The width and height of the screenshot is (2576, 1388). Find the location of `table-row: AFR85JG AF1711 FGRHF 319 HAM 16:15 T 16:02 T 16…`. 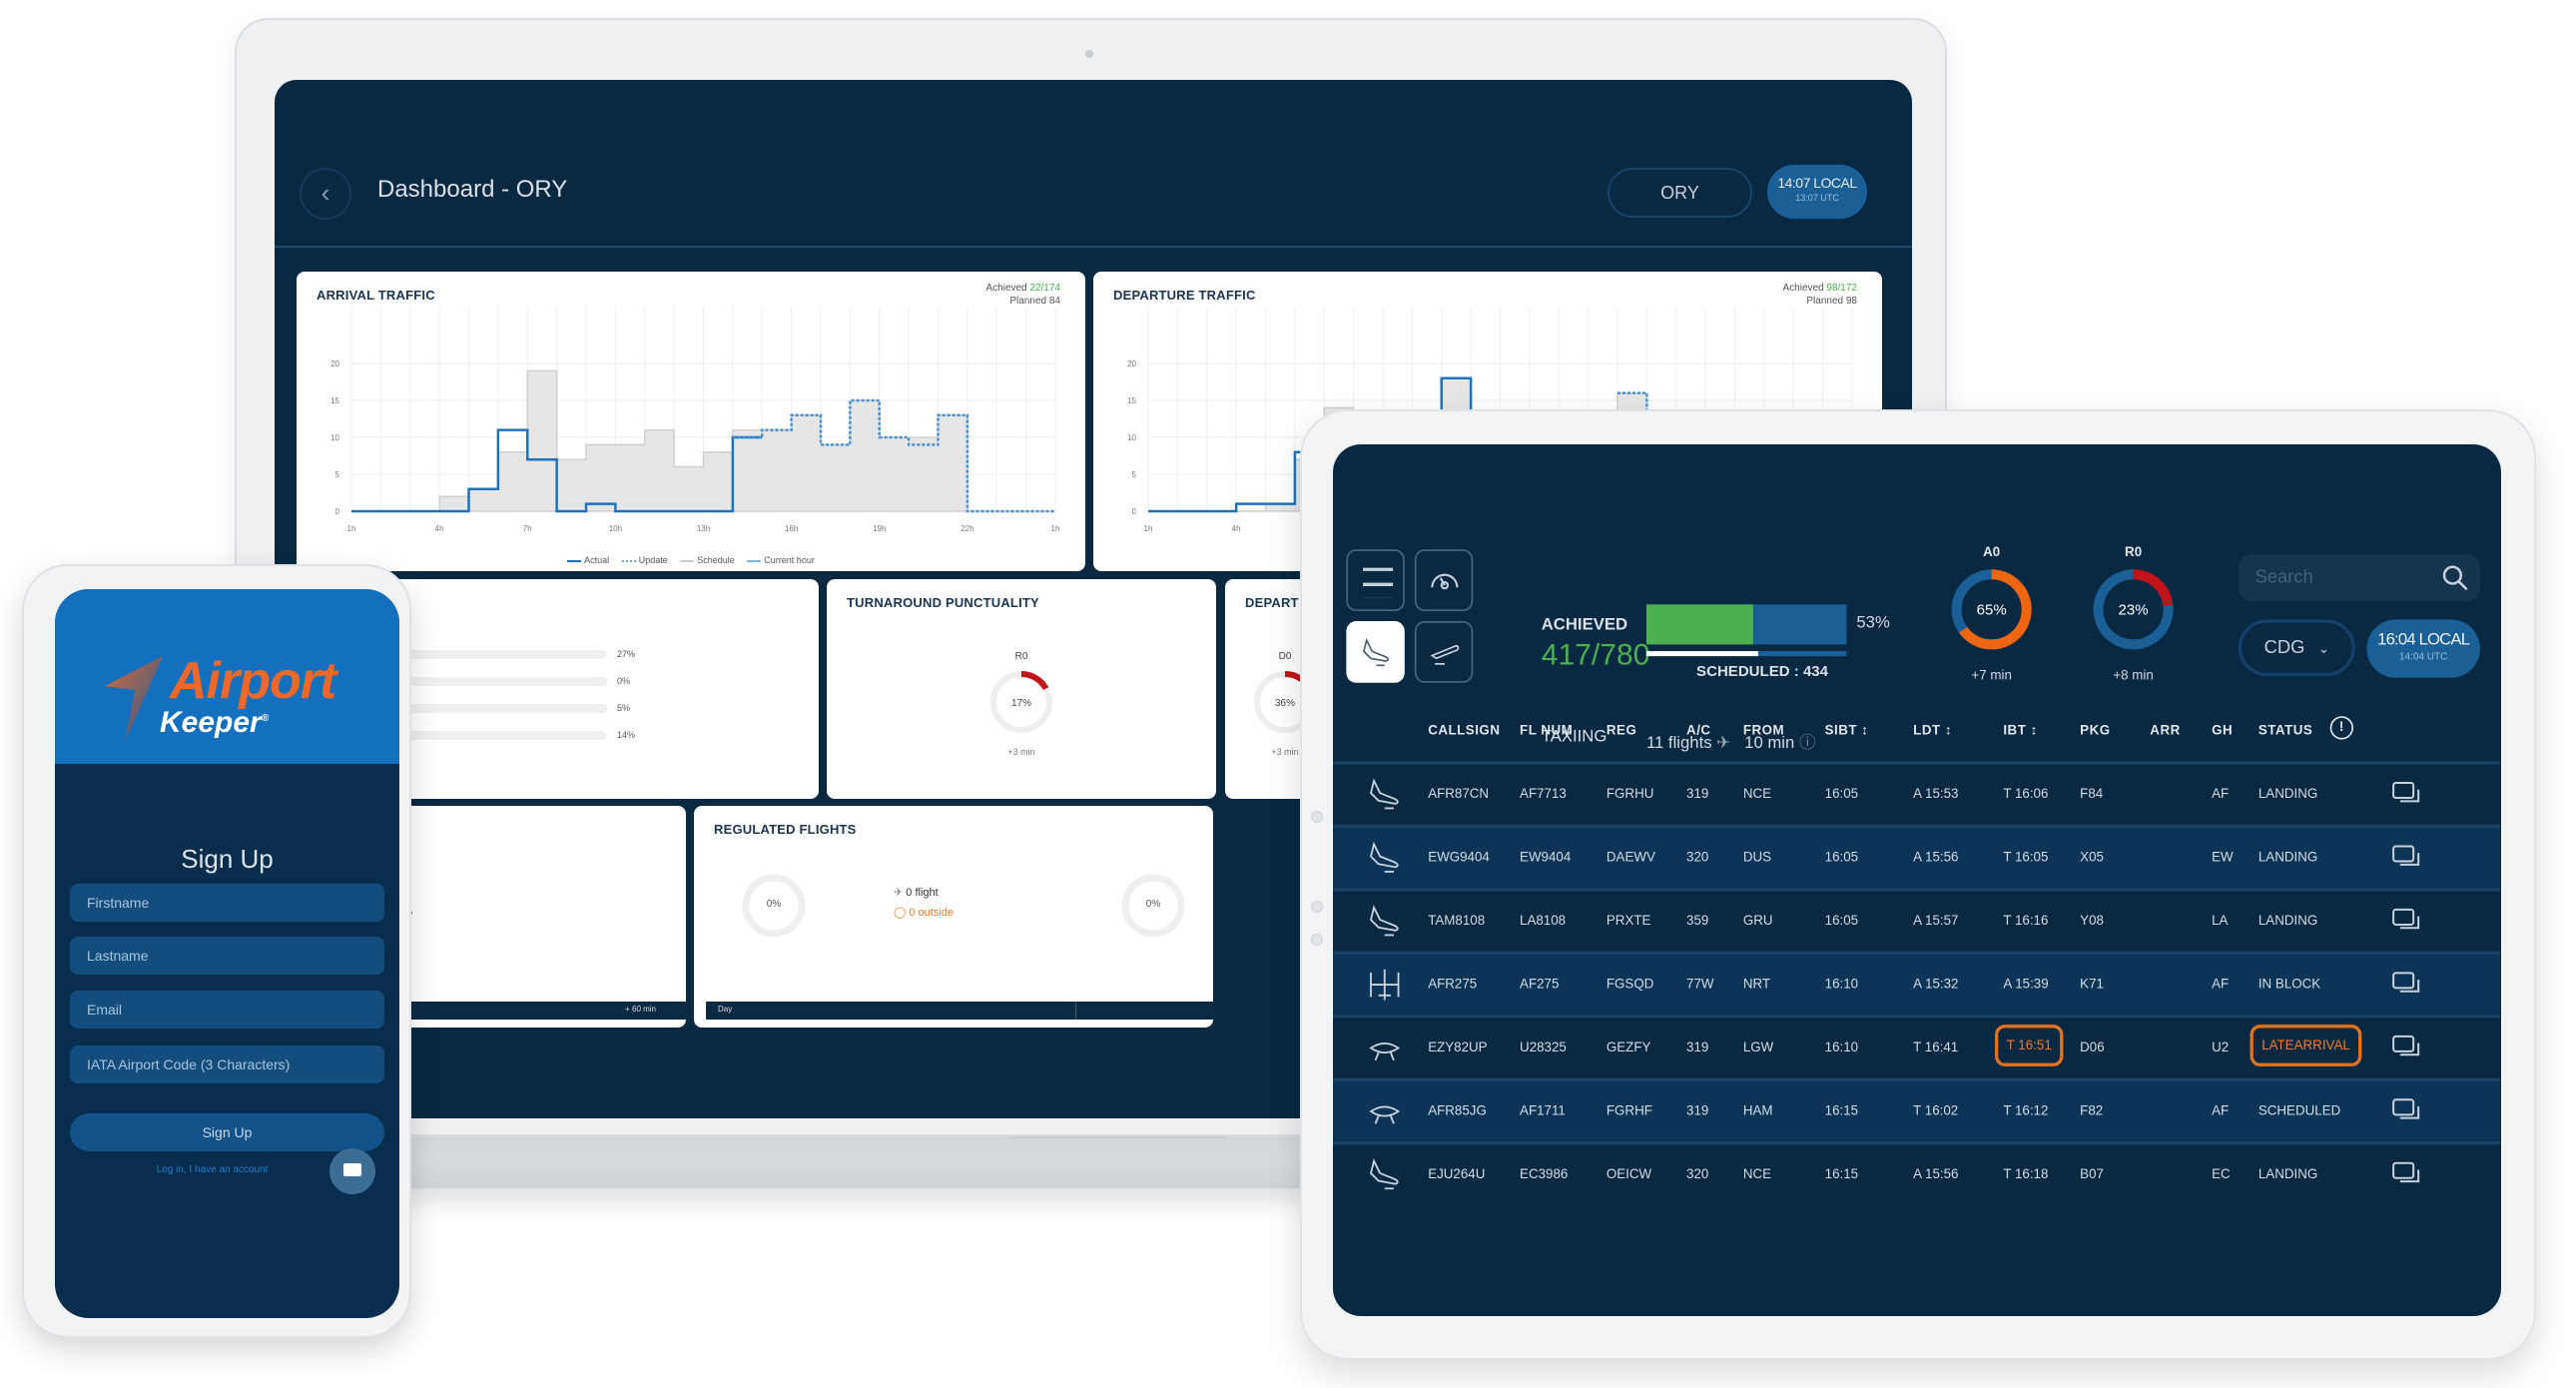

table-row: AFR85JG AF1711 FGRHF 319 HAM 16:15 T 16:02 T 16… is located at coordinates (1916, 1109).